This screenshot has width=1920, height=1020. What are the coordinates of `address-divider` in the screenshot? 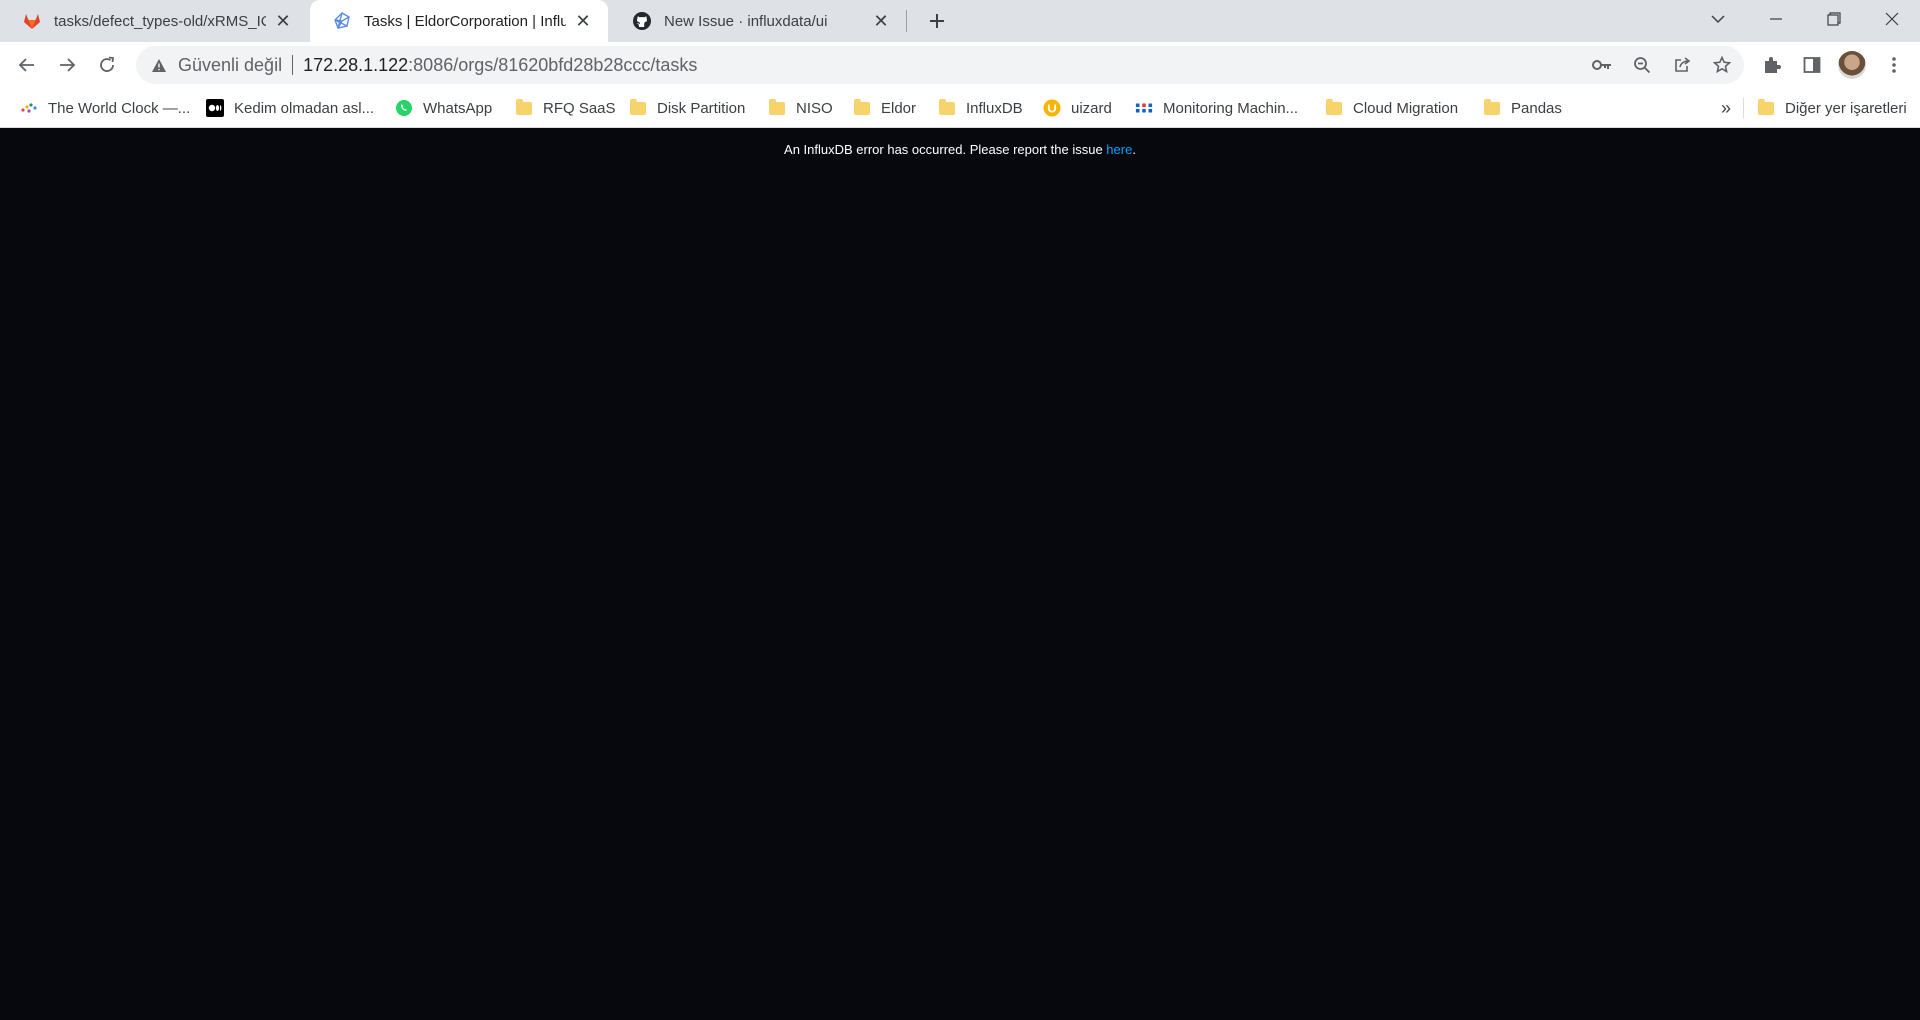 It's located at (293, 65).